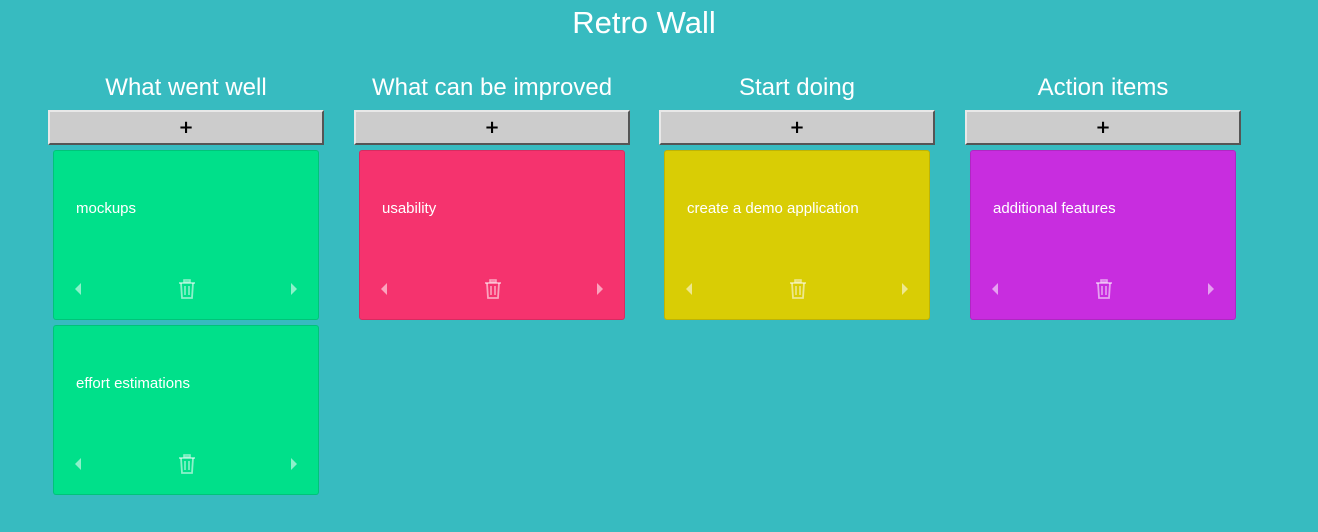 The image size is (1318, 532). I want to click on card-list: mockups effort estimations, so click(186, 322).